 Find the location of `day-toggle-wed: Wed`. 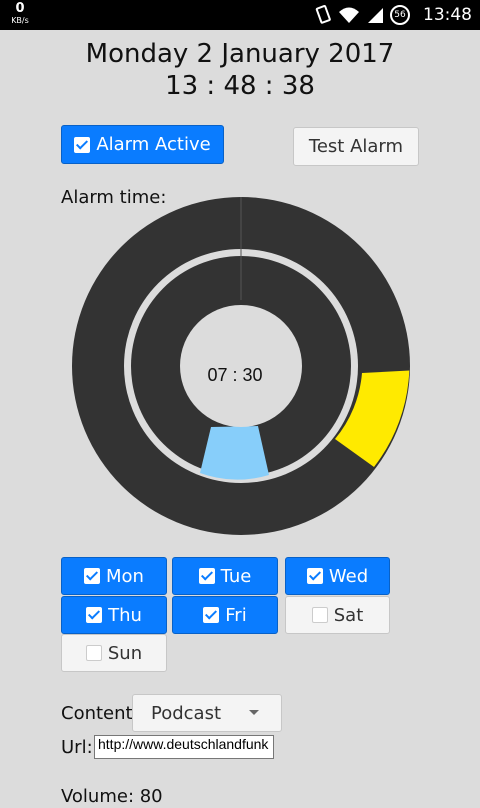

day-toggle-wed: Wed is located at coordinates (337, 576).